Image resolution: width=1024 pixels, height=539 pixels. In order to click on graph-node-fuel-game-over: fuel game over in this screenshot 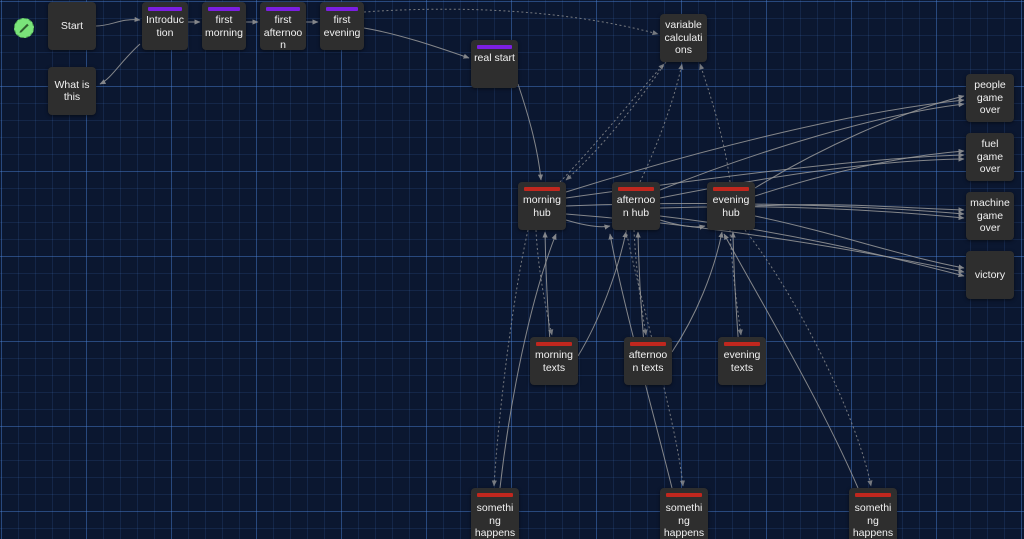, I will do `click(990, 157)`.